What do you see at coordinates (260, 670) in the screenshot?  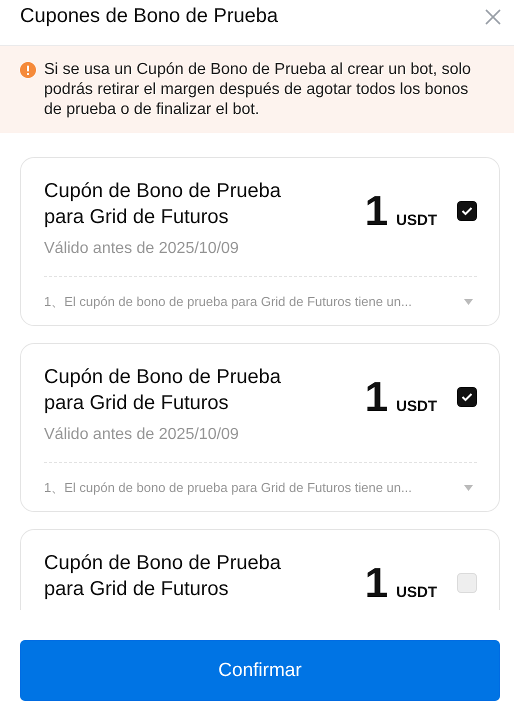 I see `confirm-button: Confirmar` at bounding box center [260, 670].